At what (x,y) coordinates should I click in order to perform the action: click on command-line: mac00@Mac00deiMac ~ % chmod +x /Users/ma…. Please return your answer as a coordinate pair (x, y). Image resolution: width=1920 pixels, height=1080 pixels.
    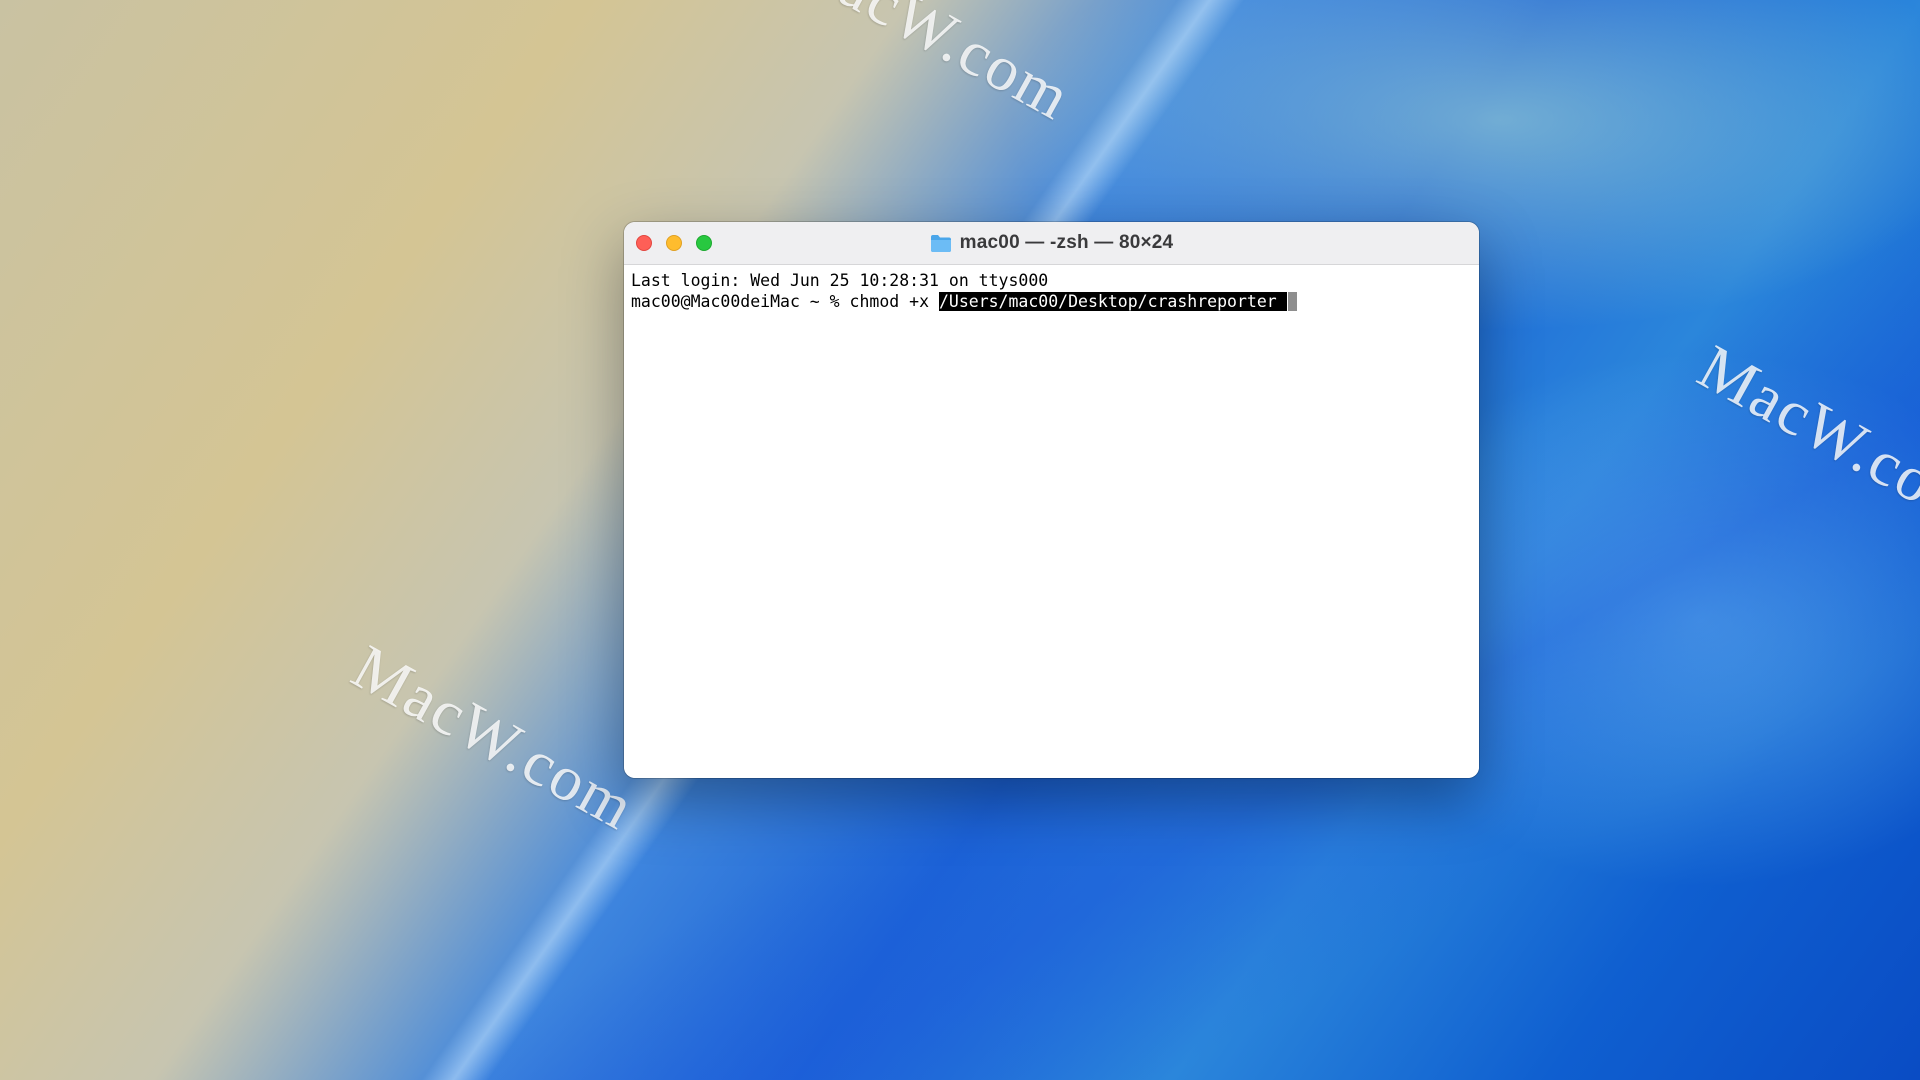
    Looking at the image, I should click on (1051, 301).